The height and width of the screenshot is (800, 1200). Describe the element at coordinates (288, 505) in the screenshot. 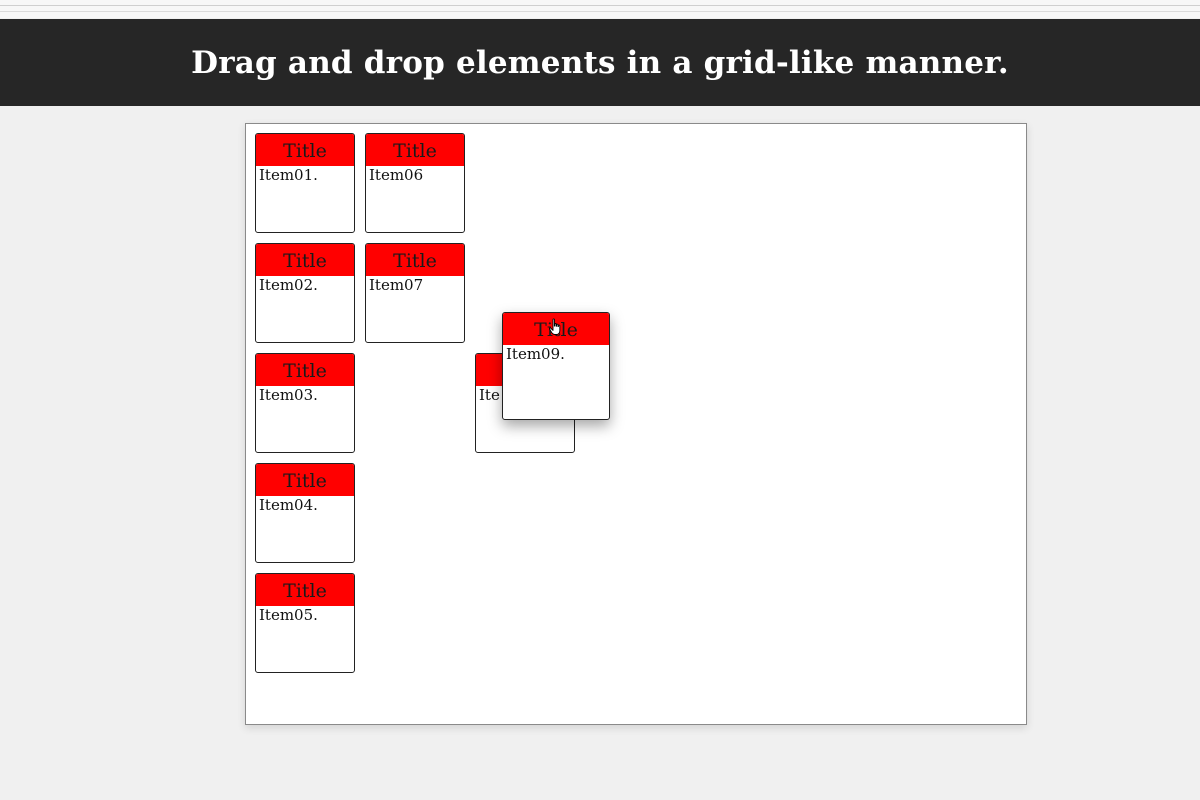

I see `card-body: Item04.` at that location.